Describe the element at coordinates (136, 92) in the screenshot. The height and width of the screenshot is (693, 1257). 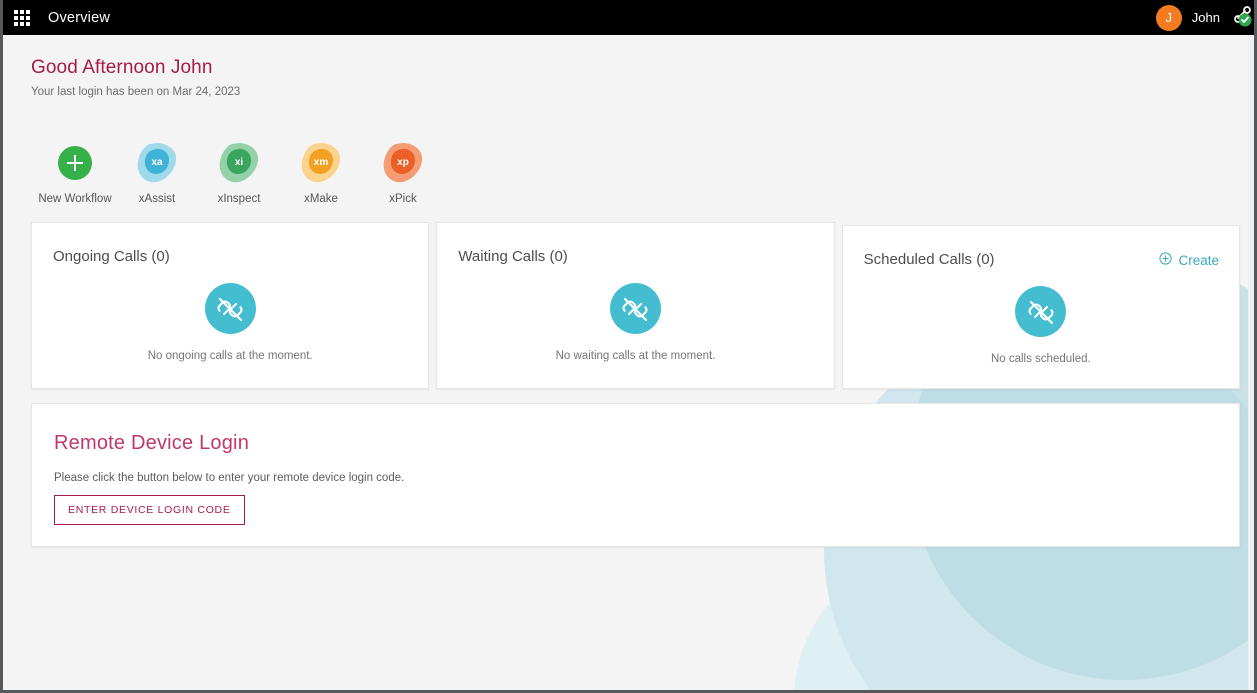
I see `last-login-text: Your last login has been on Mar 24, 2023` at that location.